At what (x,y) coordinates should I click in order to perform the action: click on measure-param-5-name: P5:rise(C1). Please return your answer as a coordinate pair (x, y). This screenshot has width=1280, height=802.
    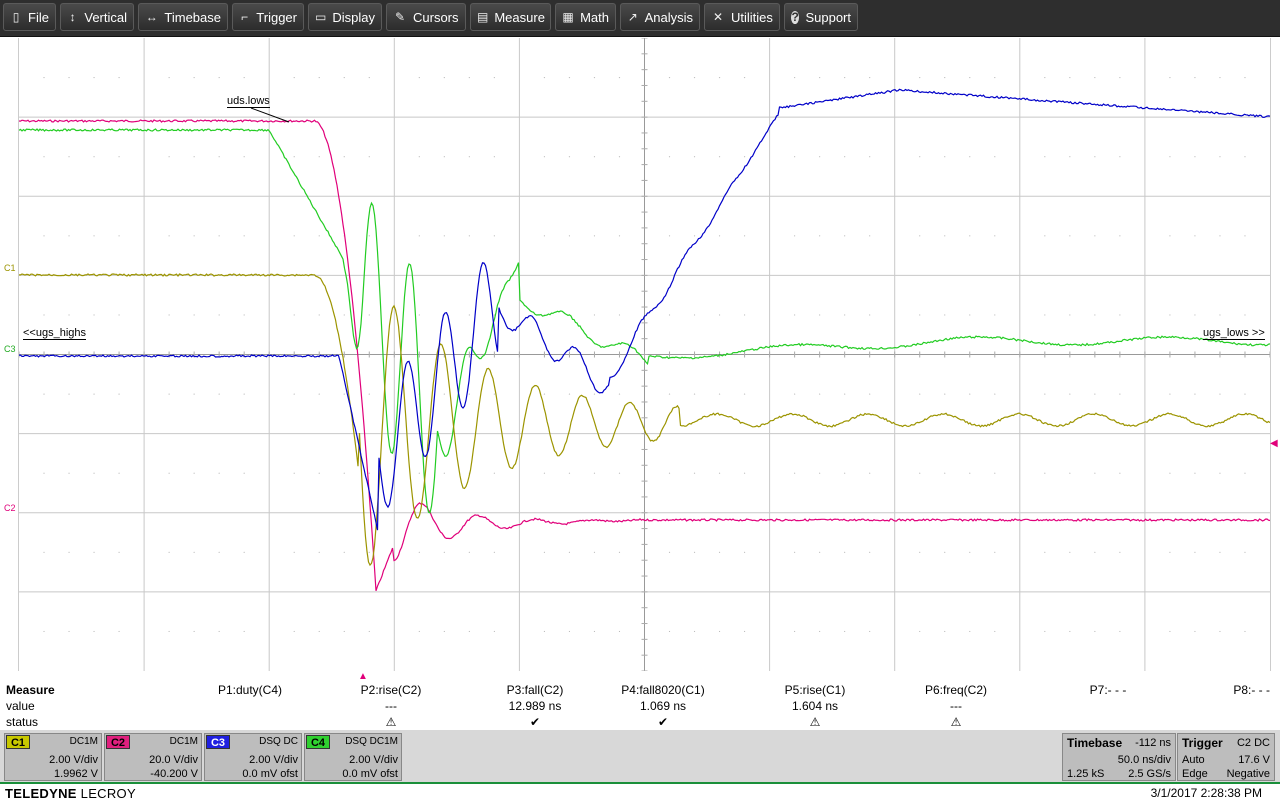
    Looking at the image, I should click on (815, 690).